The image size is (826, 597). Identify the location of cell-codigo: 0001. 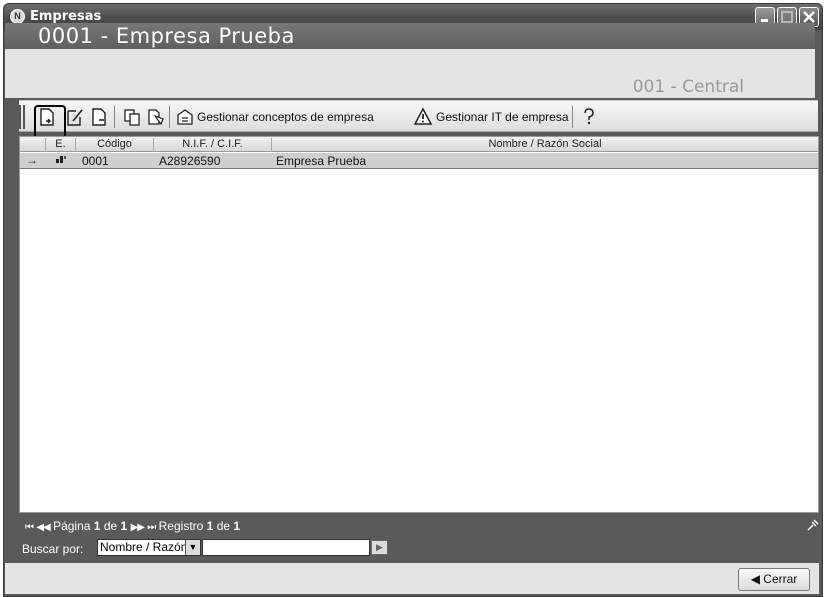
(95, 161).